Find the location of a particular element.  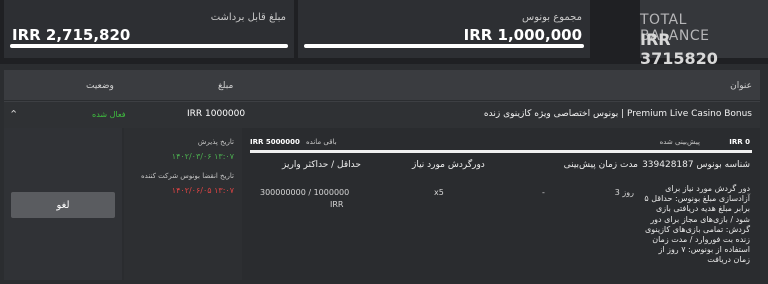

accept-date-label: تاریخ پذیرش is located at coordinates (215, 142).